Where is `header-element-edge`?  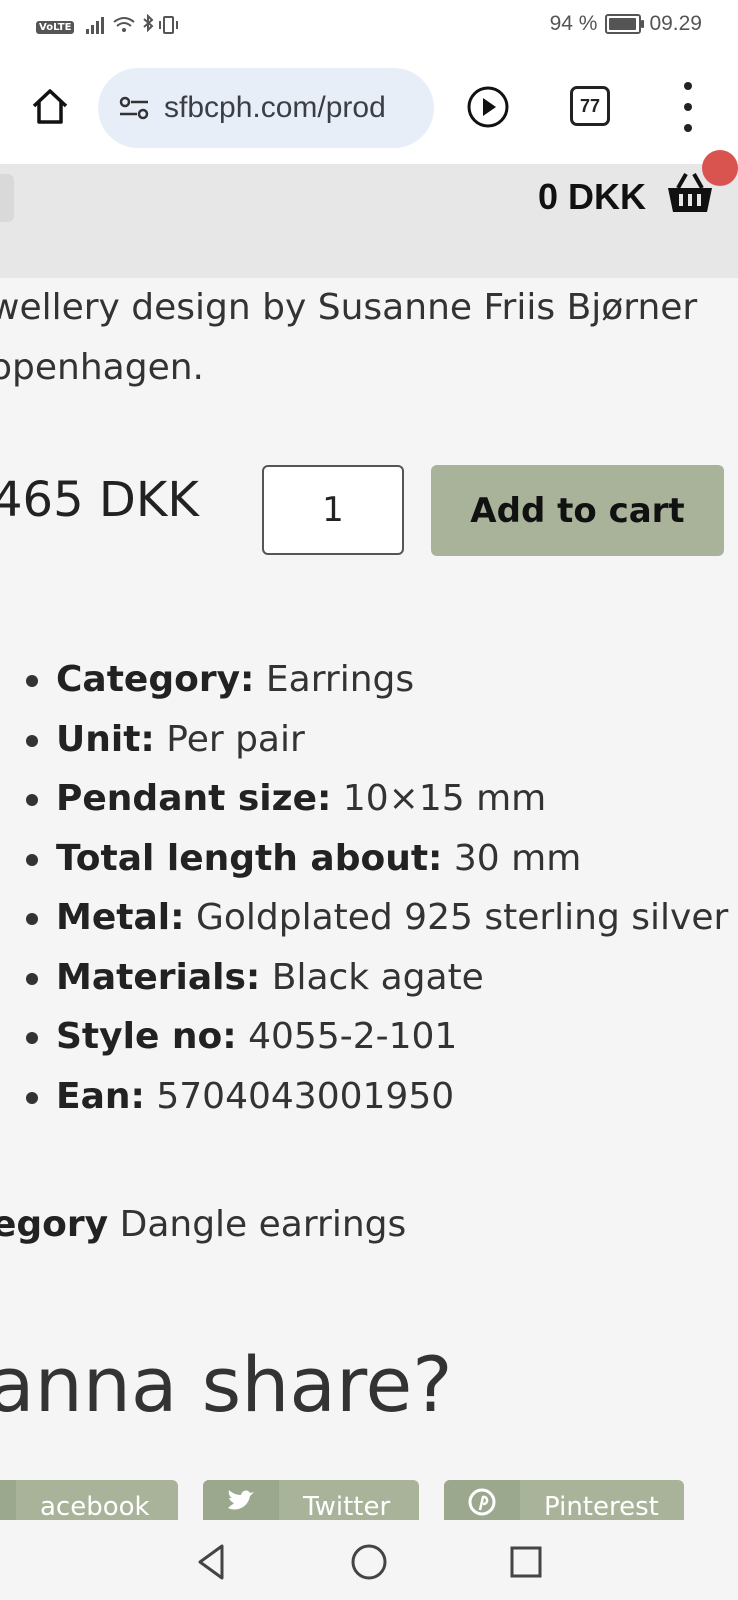 header-element-edge is located at coordinates (7, 198).